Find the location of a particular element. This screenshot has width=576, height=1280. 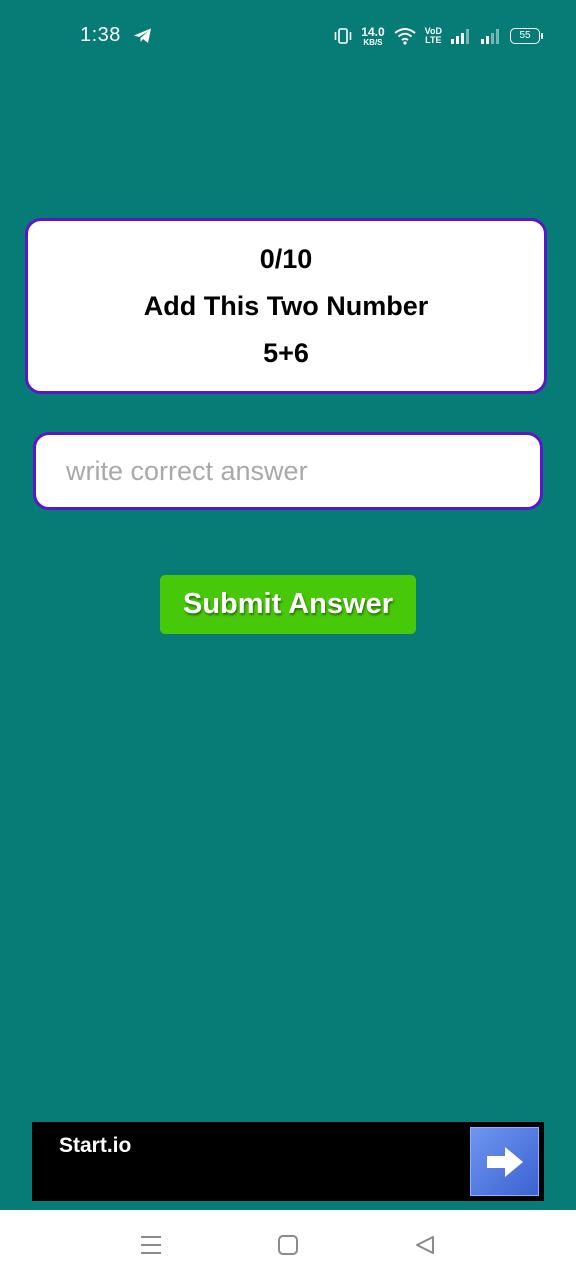

progress-counter: 0/10 is located at coordinates (286, 258).